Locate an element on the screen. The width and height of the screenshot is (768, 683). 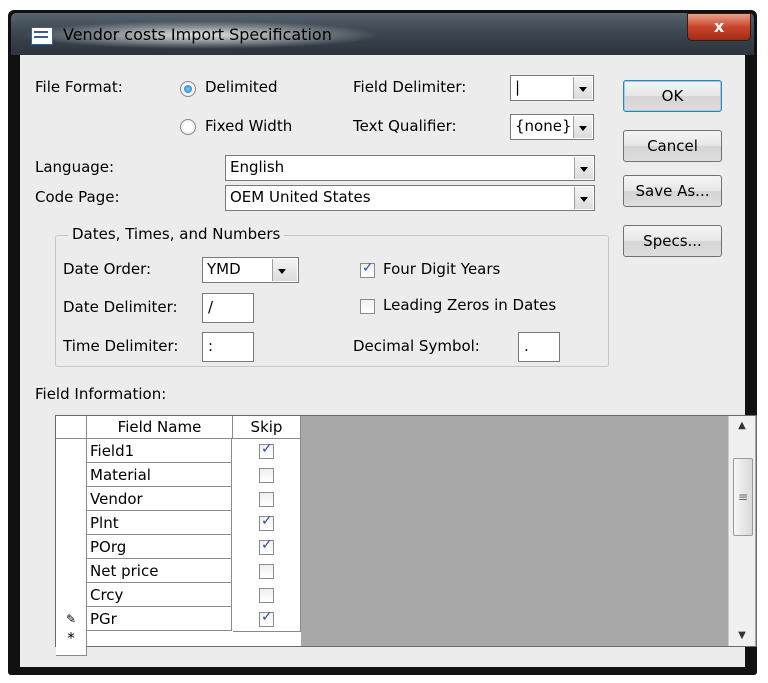
language-label: Language: is located at coordinates (75, 167).